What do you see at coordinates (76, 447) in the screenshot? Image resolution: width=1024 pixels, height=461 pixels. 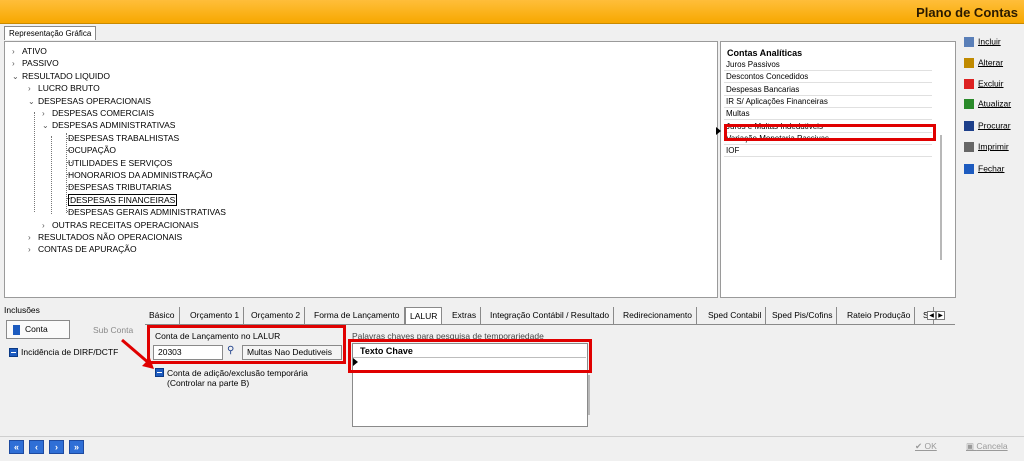 I see `last-record-icon: »` at bounding box center [76, 447].